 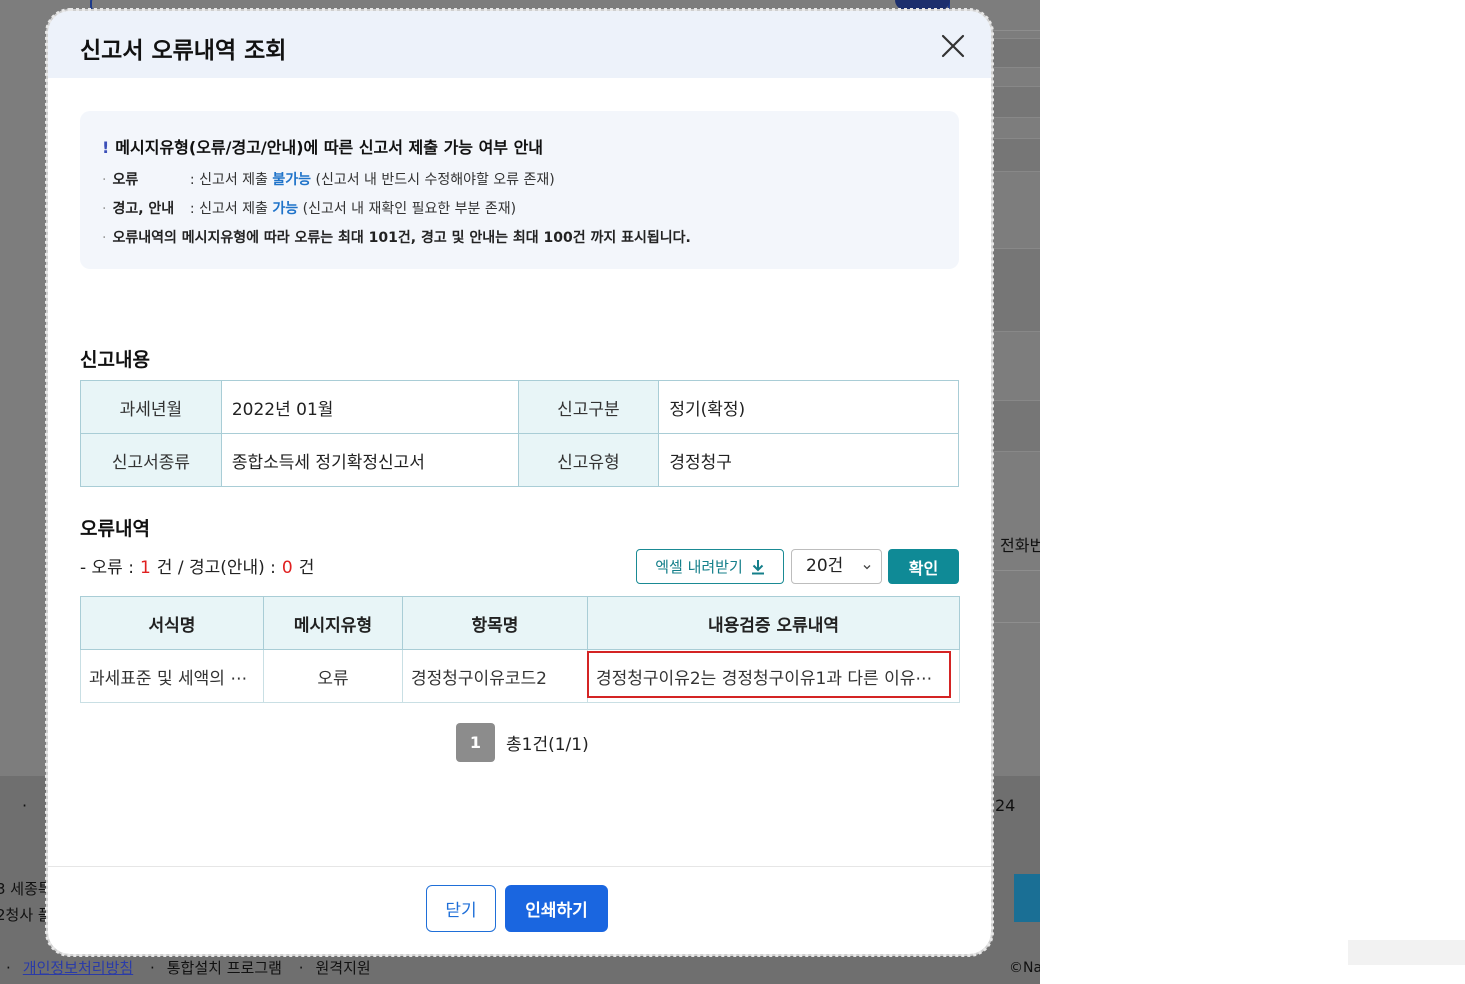 What do you see at coordinates (369, 407) in the screenshot?
I see `tax-period-value: 2022년 01월` at bounding box center [369, 407].